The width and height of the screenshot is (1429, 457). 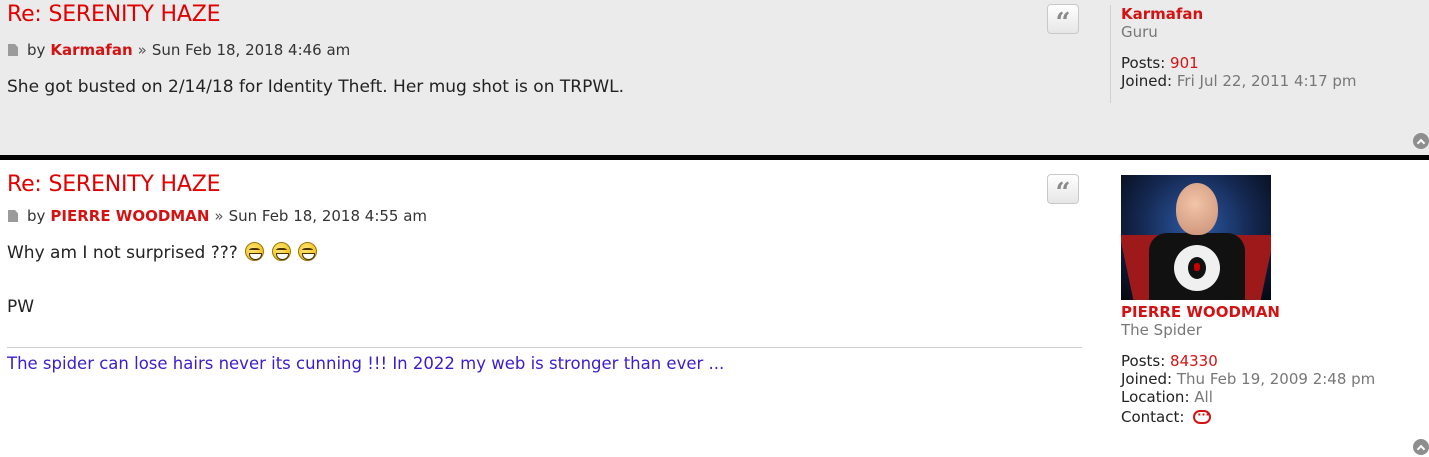 I want to click on avatar, so click(x=1196, y=237).